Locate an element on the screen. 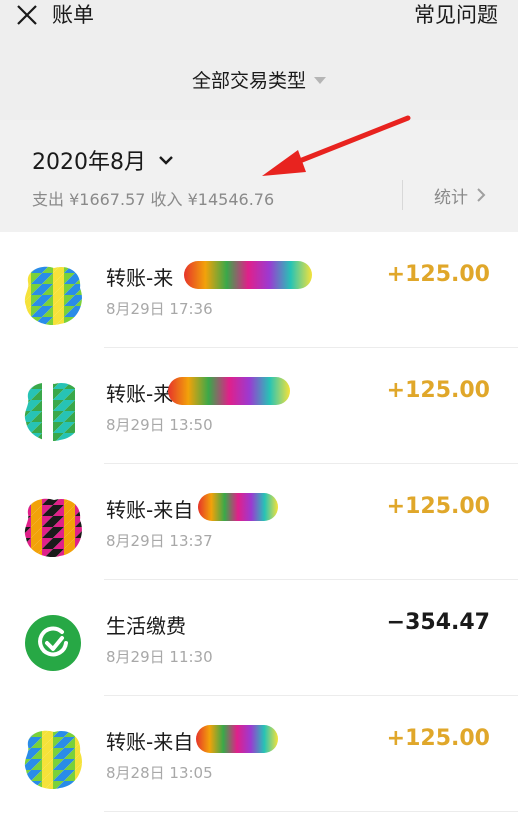 This screenshot has height=817, width=518. transaction-row: 转账-来自 8月29日 13:37 +125.00 is located at coordinates (259, 522).